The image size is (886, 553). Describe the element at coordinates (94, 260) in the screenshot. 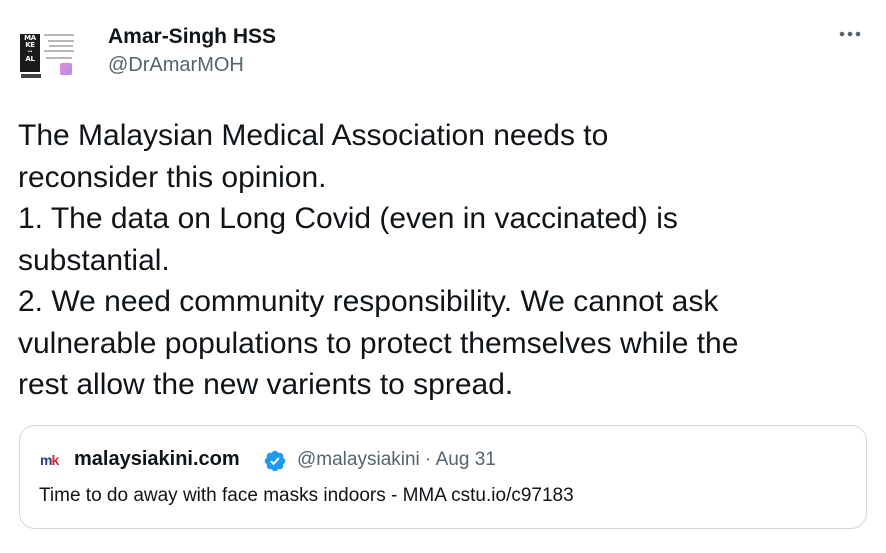

I see `tweet-line: substantial.` at that location.